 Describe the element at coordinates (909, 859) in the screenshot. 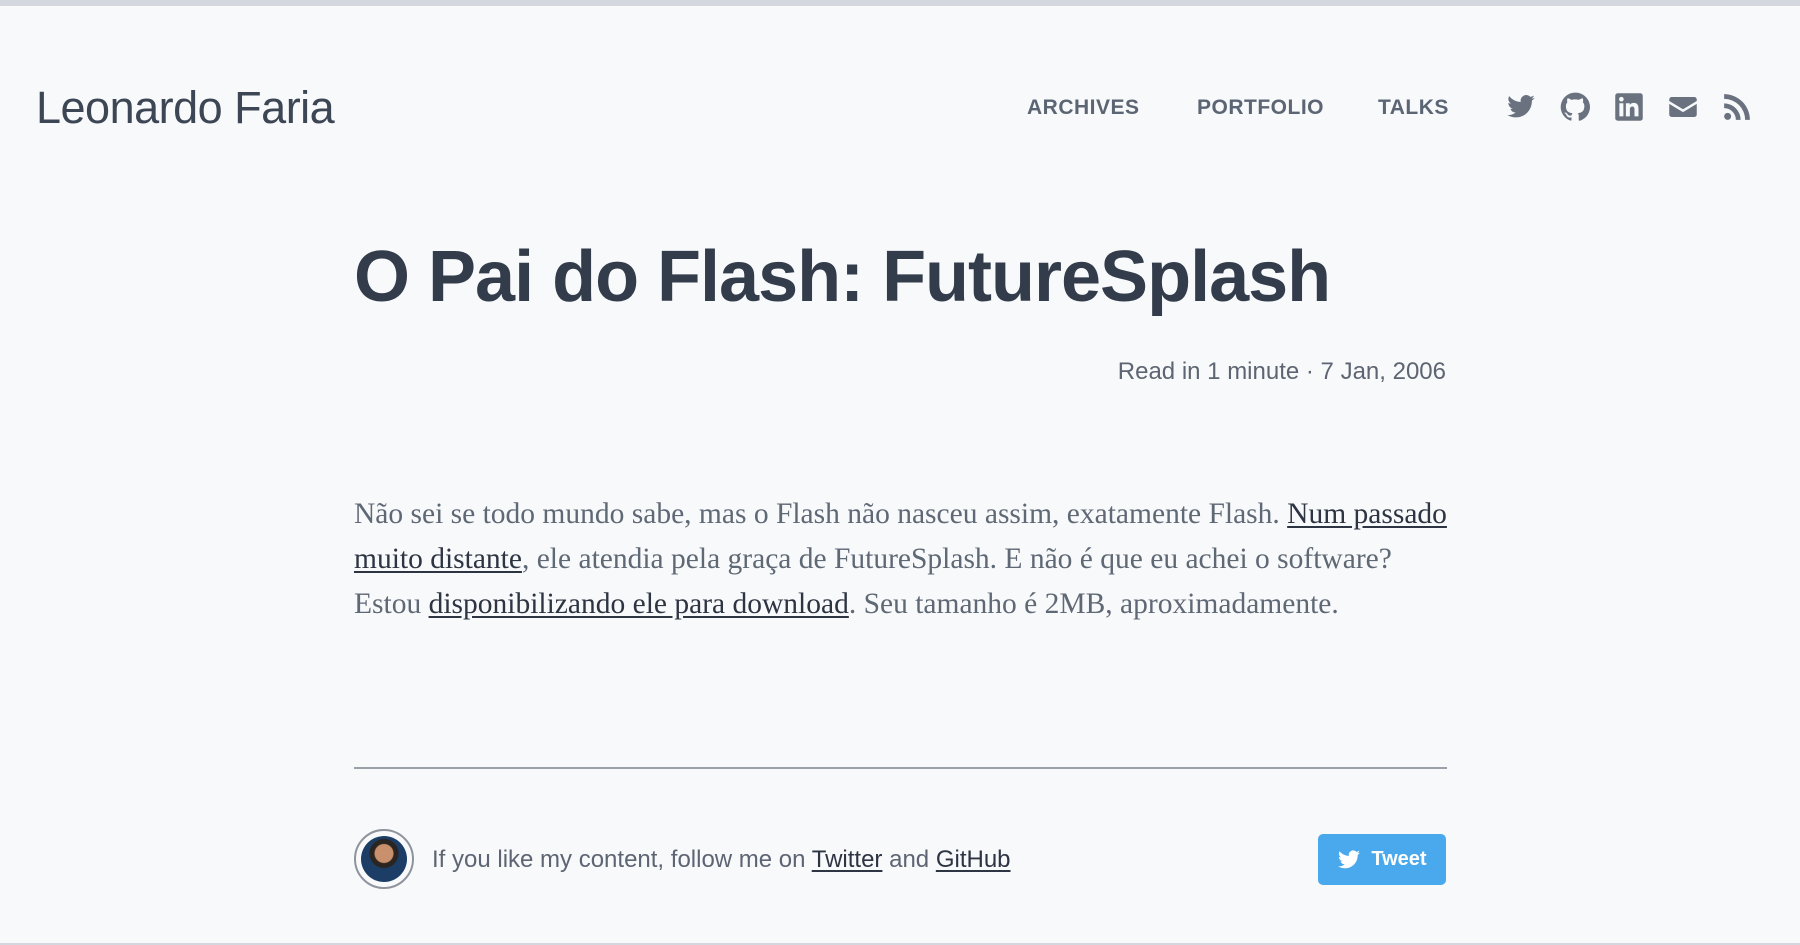

I see `follow-and: and` at that location.